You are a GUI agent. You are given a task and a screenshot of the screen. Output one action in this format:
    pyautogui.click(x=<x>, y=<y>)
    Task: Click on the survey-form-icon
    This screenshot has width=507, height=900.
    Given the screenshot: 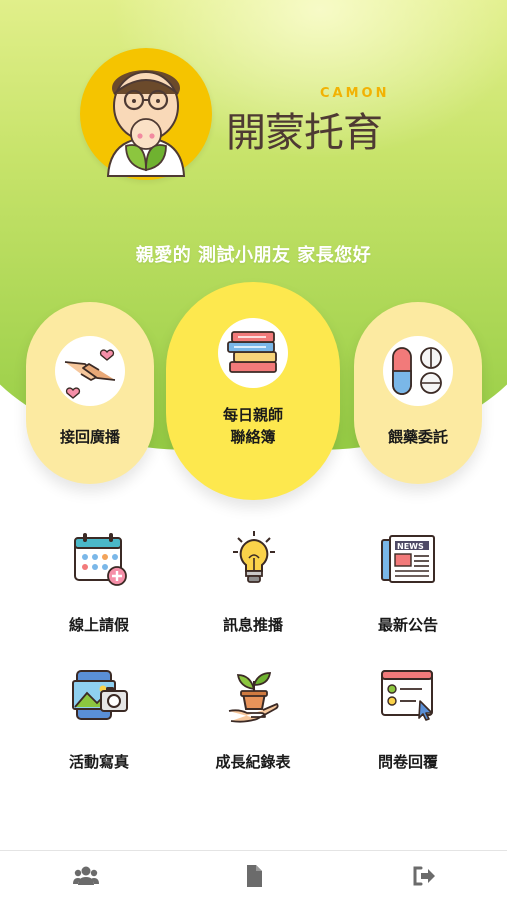 What is the action you would take?
    pyautogui.click(x=407, y=695)
    